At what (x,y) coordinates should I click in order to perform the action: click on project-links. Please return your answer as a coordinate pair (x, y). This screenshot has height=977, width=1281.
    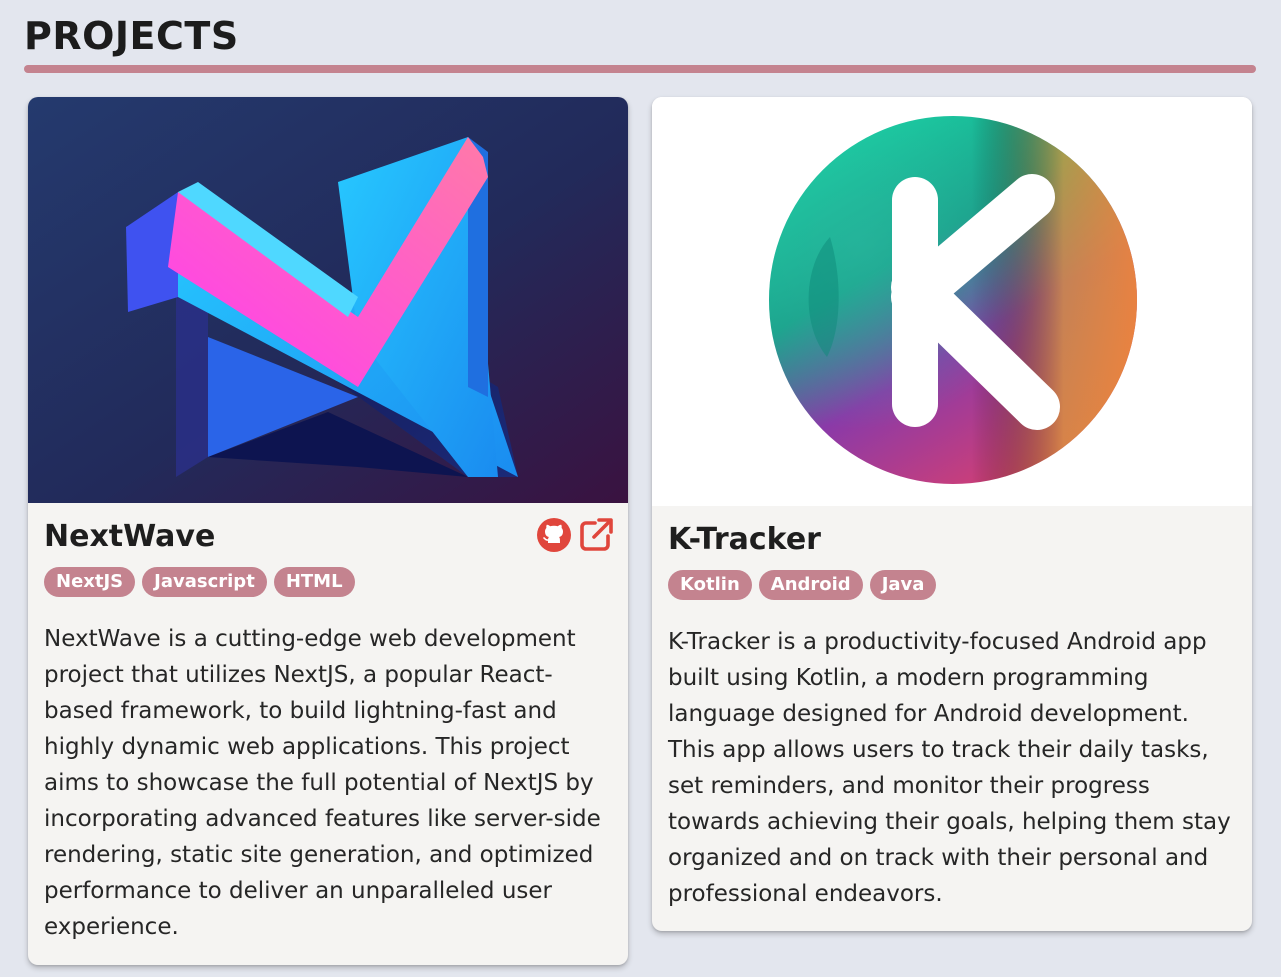
    Looking at the image, I should click on (575, 535).